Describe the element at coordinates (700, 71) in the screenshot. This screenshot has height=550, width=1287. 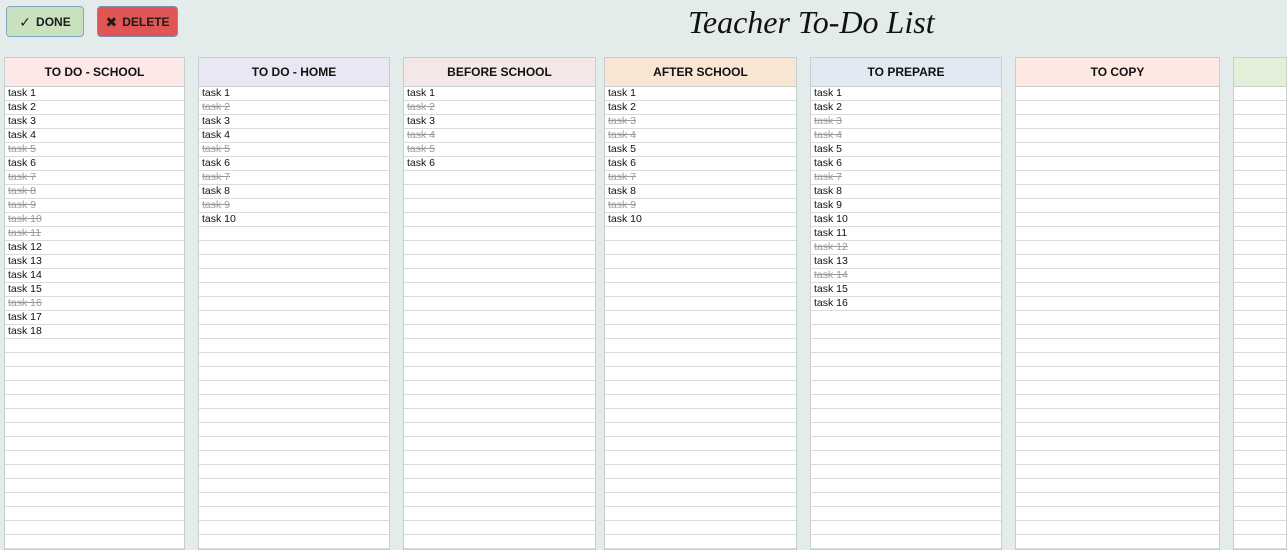
I see `column-header: AFTER SCHOOL` at that location.